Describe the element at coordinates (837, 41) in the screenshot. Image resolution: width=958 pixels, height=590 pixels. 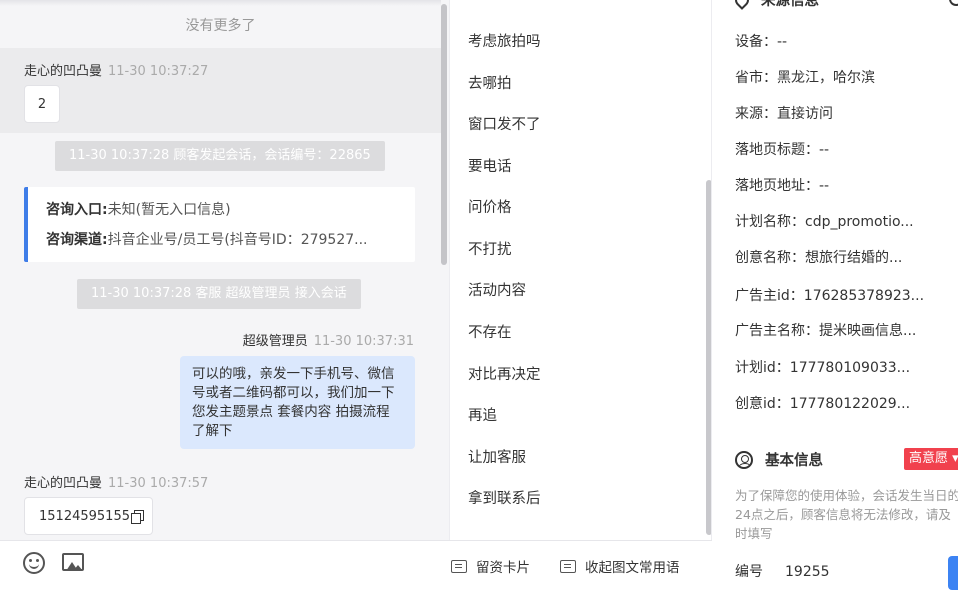
I see `field-device: 设备：--` at that location.